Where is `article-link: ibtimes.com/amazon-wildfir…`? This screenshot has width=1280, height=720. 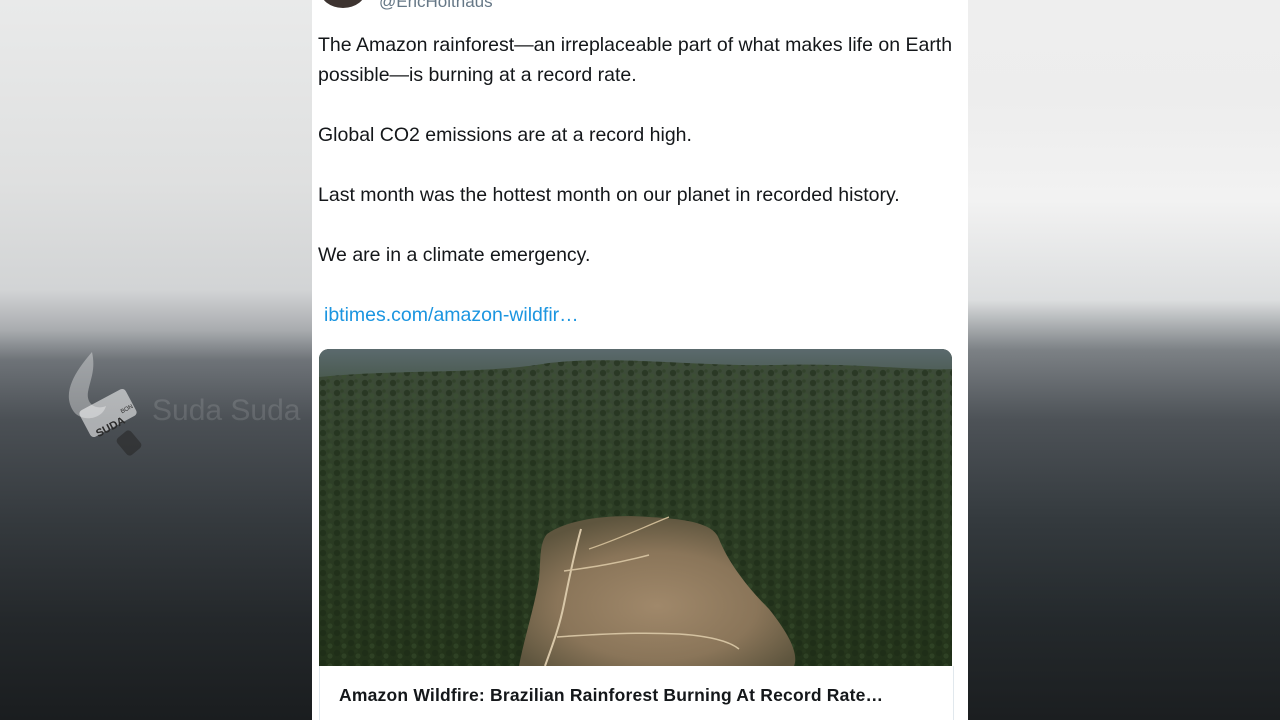
article-link: ibtimes.com/amazon-wildfir… is located at coordinates (451, 315).